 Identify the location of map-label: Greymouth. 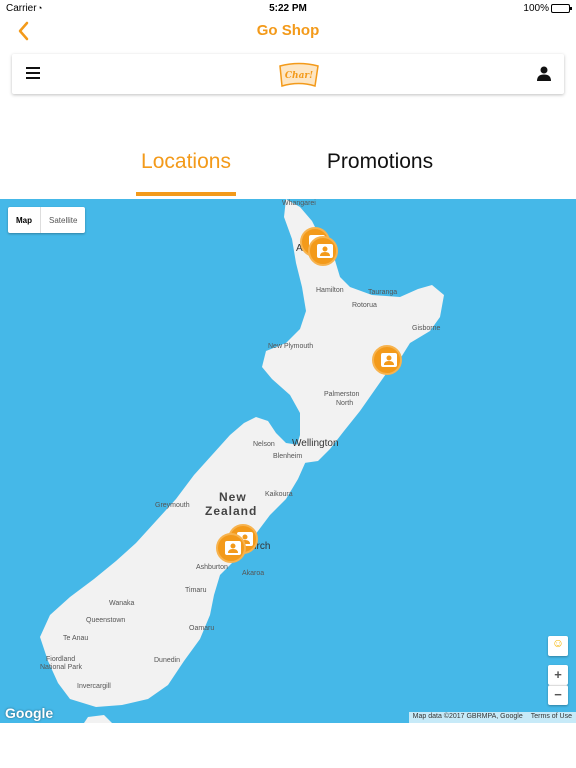
(172, 505).